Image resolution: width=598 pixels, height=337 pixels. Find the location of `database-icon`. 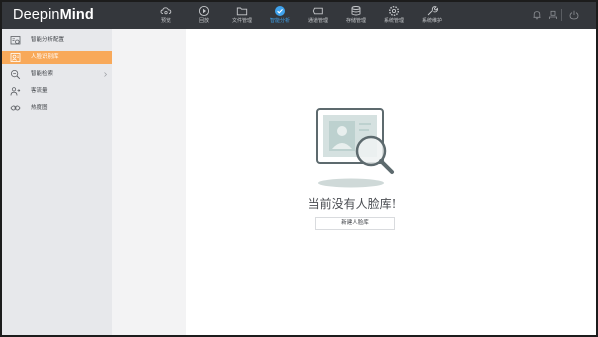

database-icon is located at coordinates (356, 11).